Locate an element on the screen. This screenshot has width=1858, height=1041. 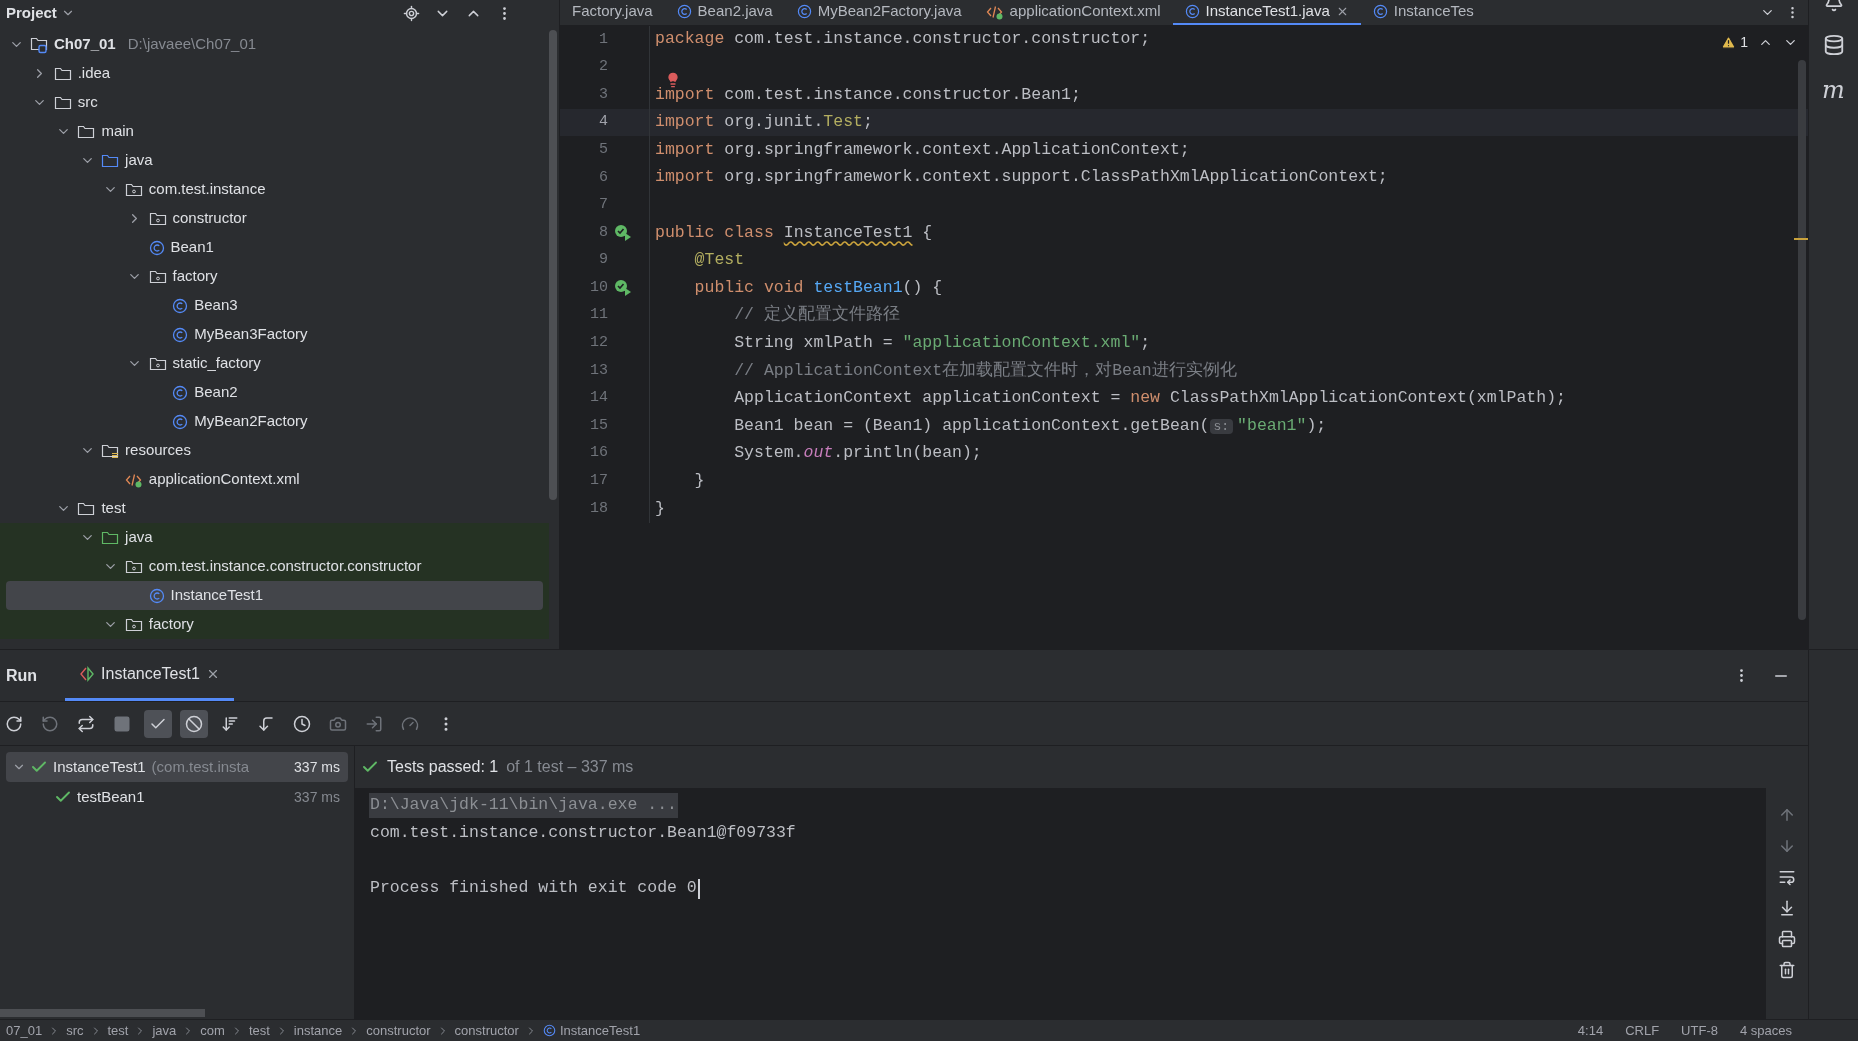
line-number: 9 is located at coordinates (603, 260).